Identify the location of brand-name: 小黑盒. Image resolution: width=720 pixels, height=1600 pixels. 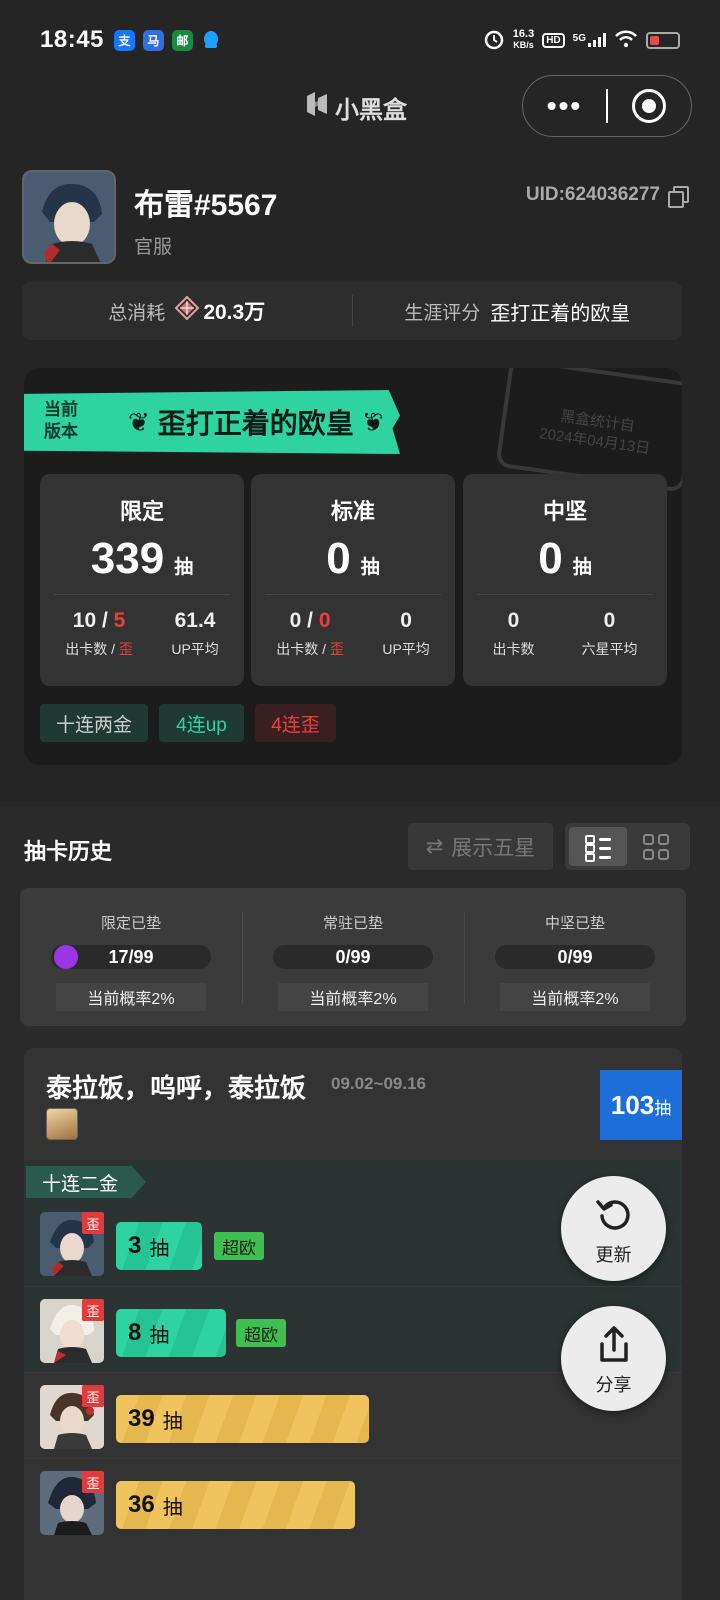
(371, 110).